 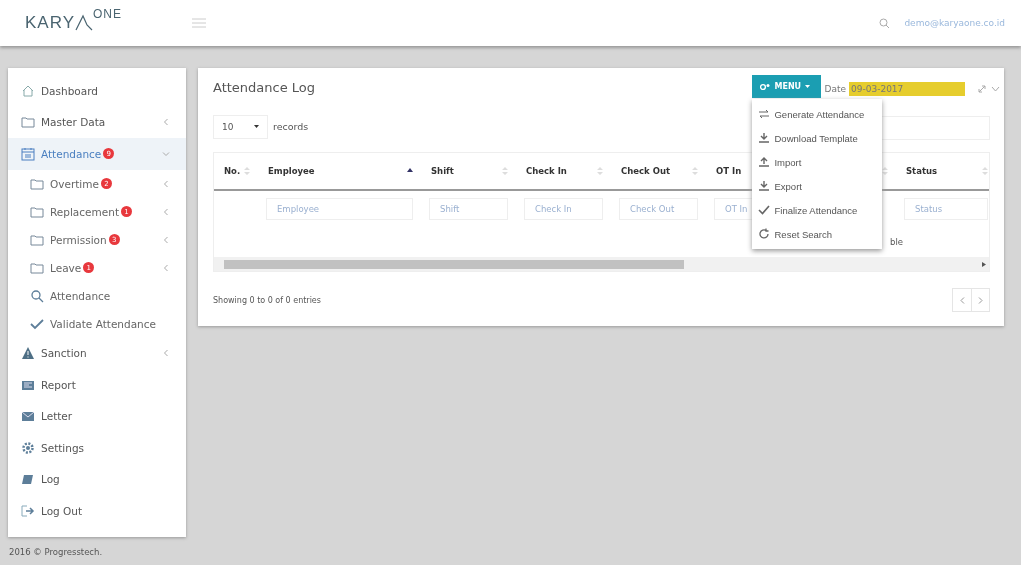 What do you see at coordinates (267, 300) in the screenshot?
I see `entries-info: Showing 0 to 0 of 0 entries` at bounding box center [267, 300].